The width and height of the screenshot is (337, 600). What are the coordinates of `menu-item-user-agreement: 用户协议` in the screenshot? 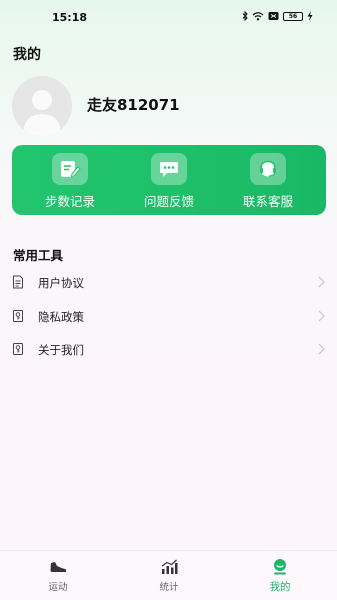 It's located at (168, 283).